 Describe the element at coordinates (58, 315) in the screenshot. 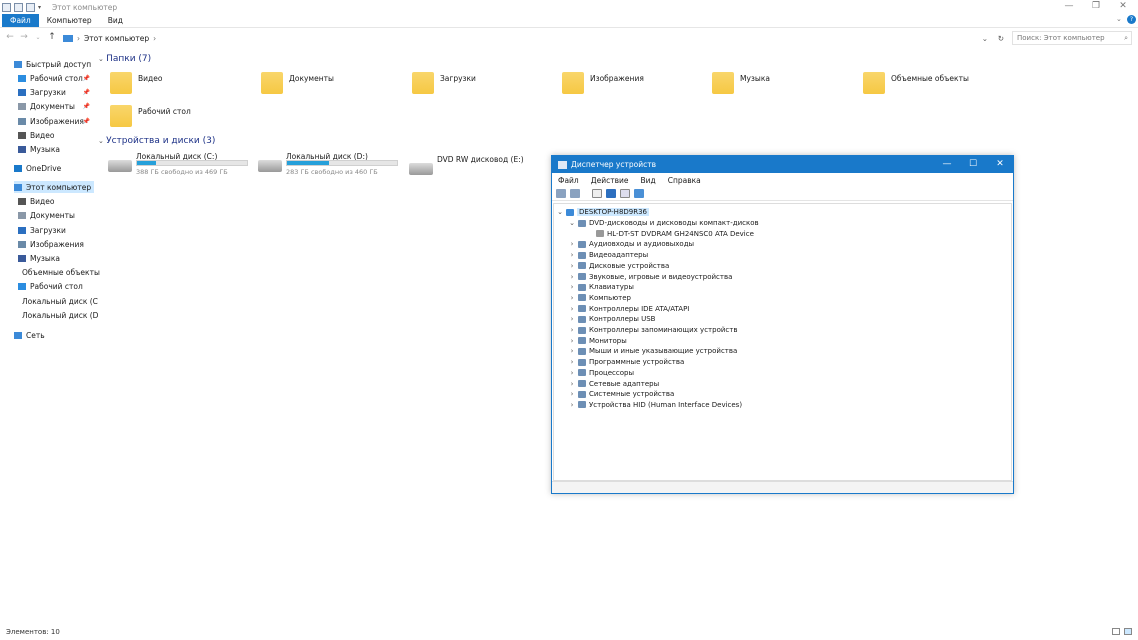

I see `sidebar-item: Локальный диск (D` at that location.